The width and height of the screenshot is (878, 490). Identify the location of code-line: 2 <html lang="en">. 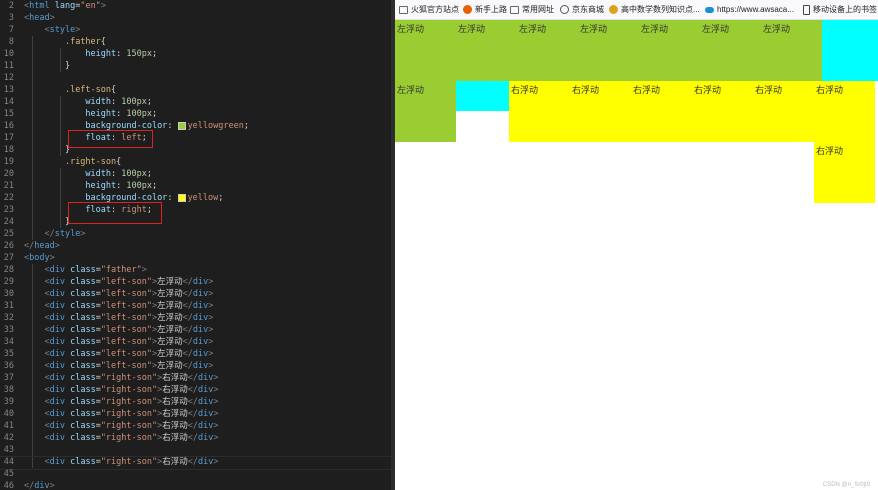
(195, 6).